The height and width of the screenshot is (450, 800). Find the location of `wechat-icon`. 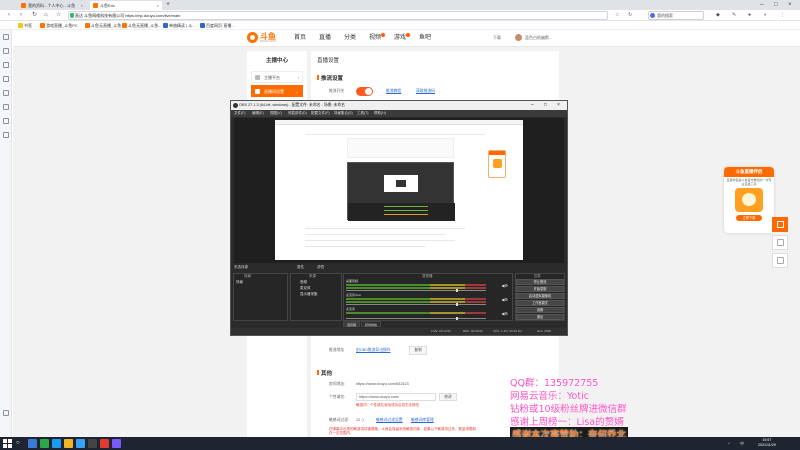

wechat-icon is located at coordinates (44, 443).